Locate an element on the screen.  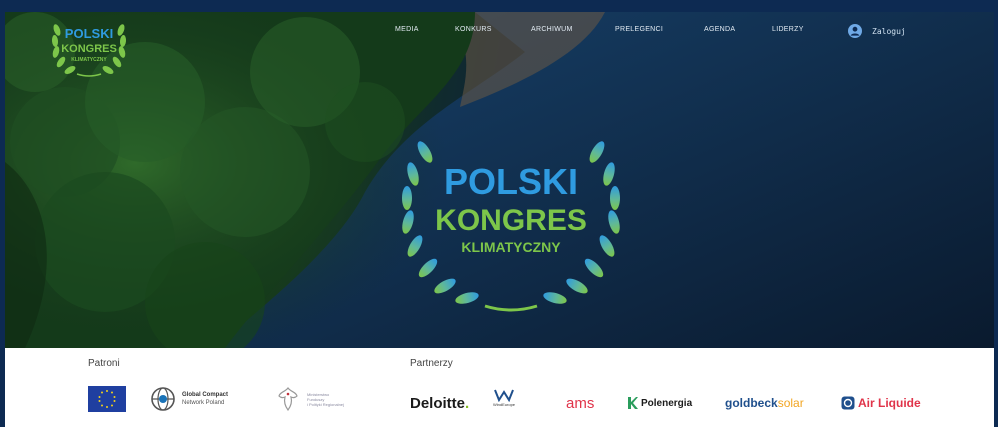
air-liquide-logo: Air Liquide is located at coordinates (881, 403).